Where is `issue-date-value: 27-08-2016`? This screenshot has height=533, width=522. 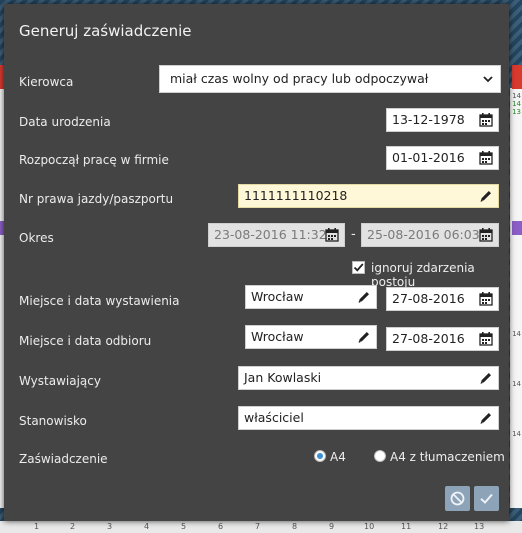 issue-date-value: 27-08-2016 is located at coordinates (428, 298).